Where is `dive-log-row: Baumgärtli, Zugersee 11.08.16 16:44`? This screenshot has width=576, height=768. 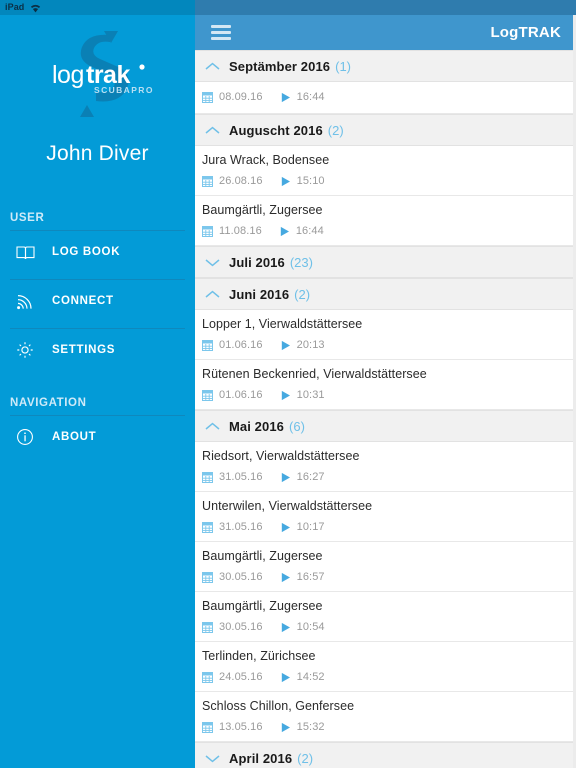 dive-log-row: Baumgärtli, Zugersee 11.08.16 16:44 is located at coordinates (385, 221).